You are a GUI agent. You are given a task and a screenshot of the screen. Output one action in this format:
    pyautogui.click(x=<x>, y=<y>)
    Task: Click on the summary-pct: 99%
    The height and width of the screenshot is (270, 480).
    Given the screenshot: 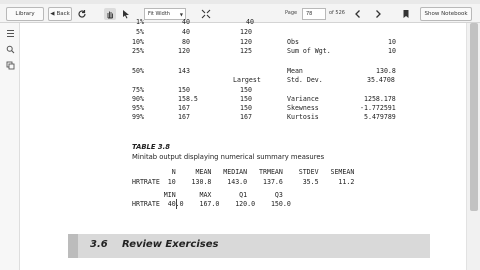 What is the action you would take?
    pyautogui.click(x=138, y=117)
    